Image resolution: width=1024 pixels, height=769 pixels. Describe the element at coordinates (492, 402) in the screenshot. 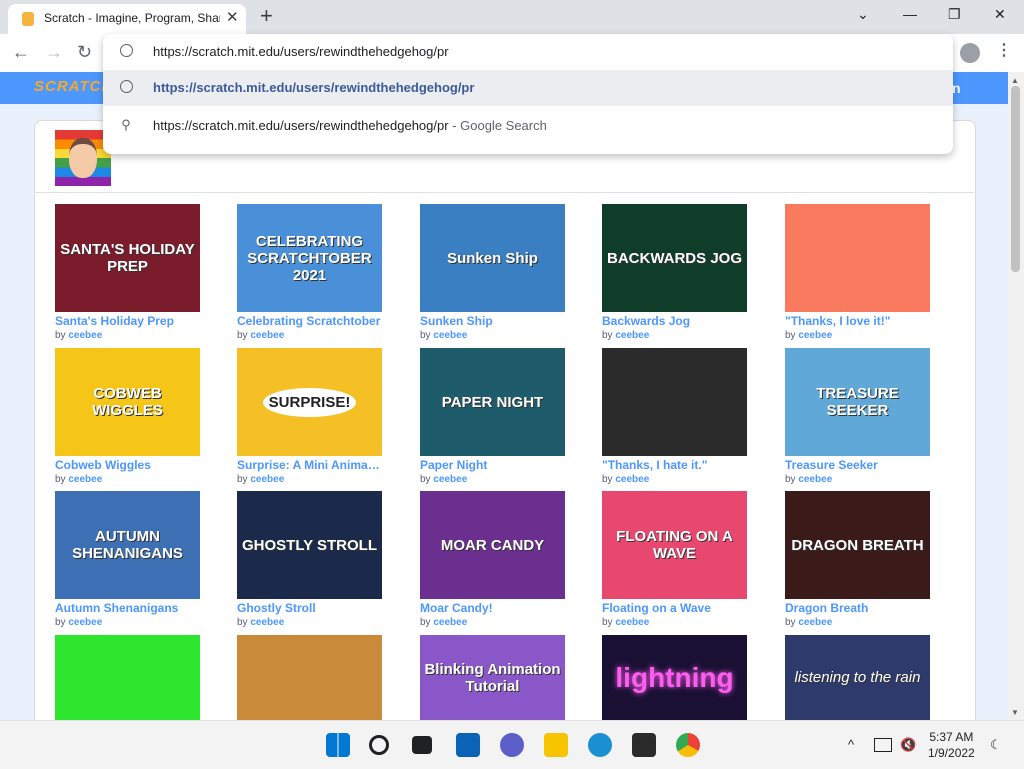

I see `project-thumbnail: PAPER NIGHT` at that location.